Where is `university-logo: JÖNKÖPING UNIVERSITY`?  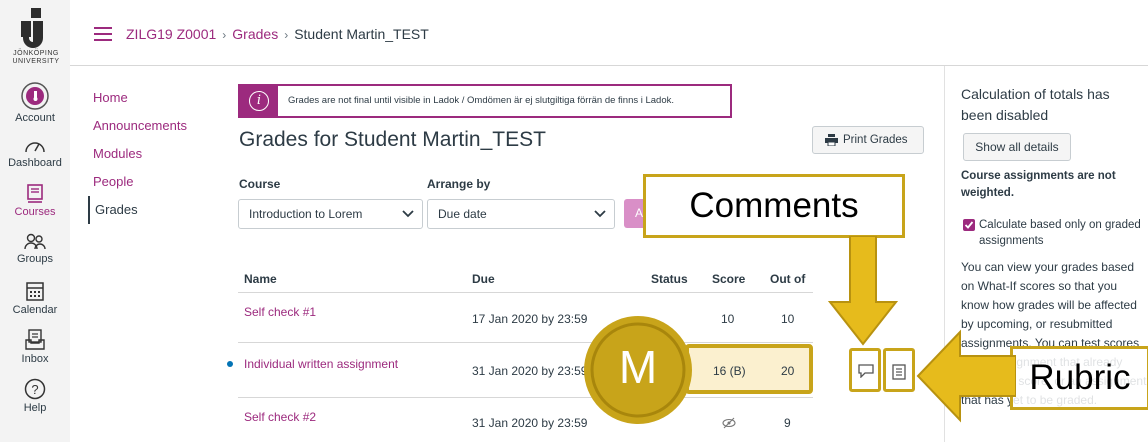
university-logo: JÖNKÖPING UNIVERSITY is located at coordinates (36, 39).